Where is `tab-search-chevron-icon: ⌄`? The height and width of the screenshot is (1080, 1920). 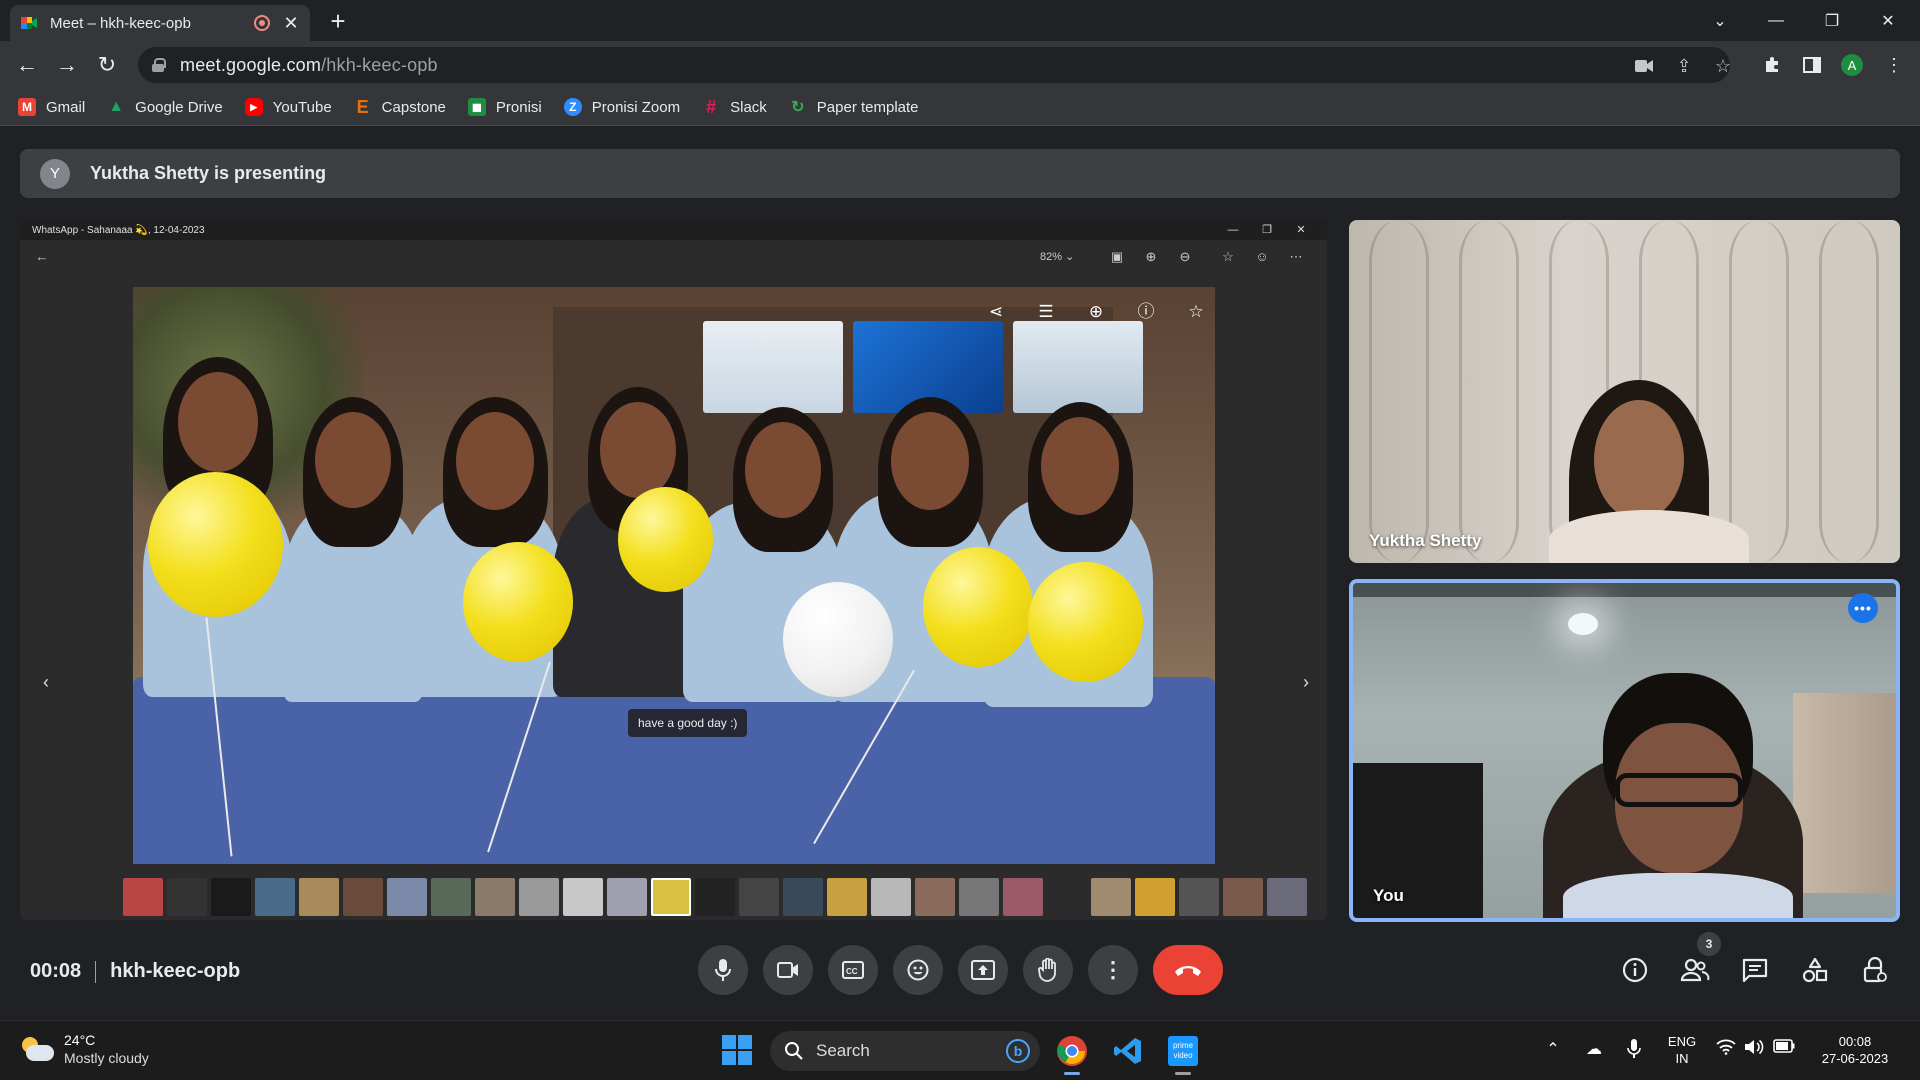
tab-search-chevron-icon: ⌄ is located at coordinates (1720, 20).